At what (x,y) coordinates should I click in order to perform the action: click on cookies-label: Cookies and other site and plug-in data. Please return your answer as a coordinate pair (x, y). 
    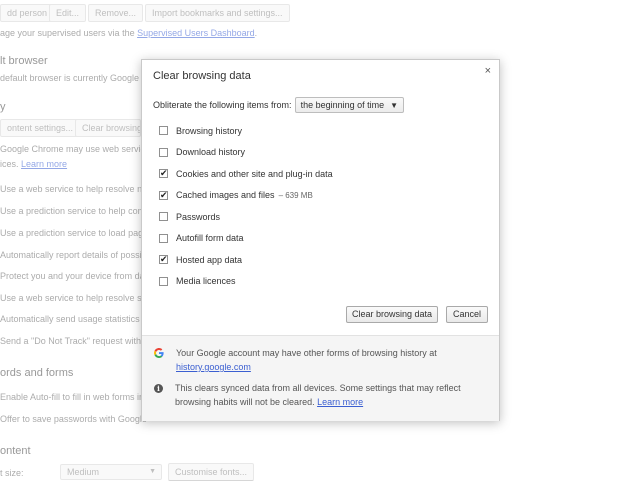
    Looking at the image, I should click on (254, 173).